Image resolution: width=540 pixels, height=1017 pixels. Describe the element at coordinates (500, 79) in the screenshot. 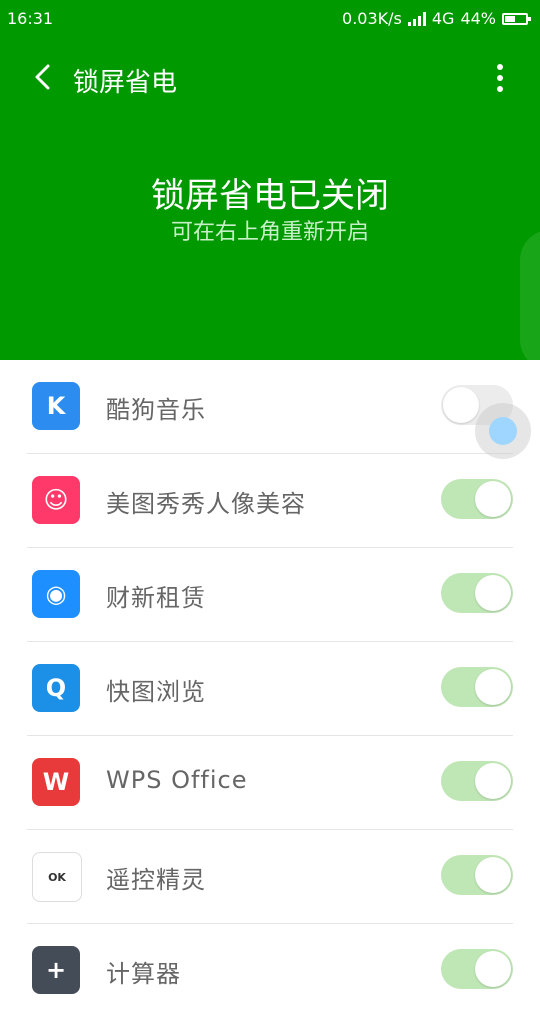

I see `more-vert-icon` at that location.